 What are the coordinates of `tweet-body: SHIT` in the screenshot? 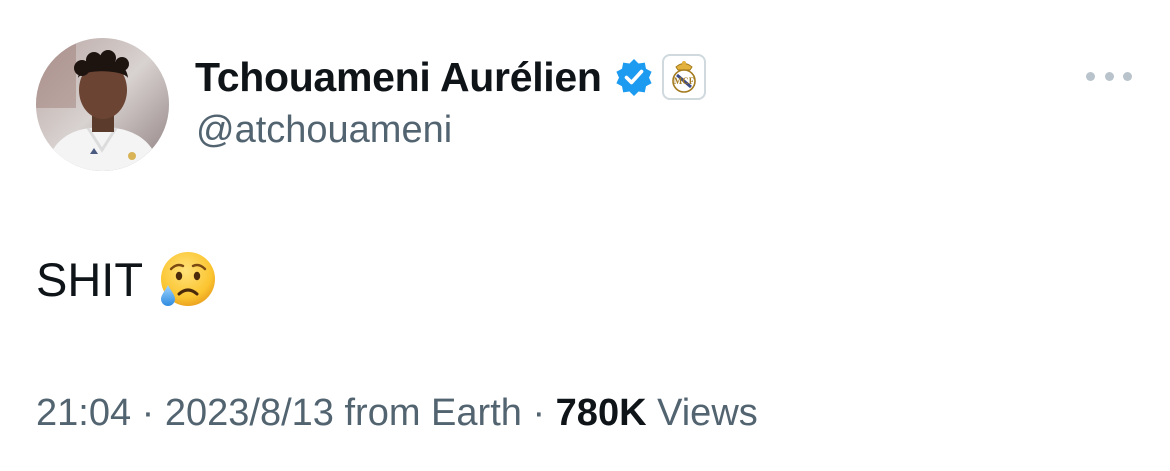 It's located at (90, 279).